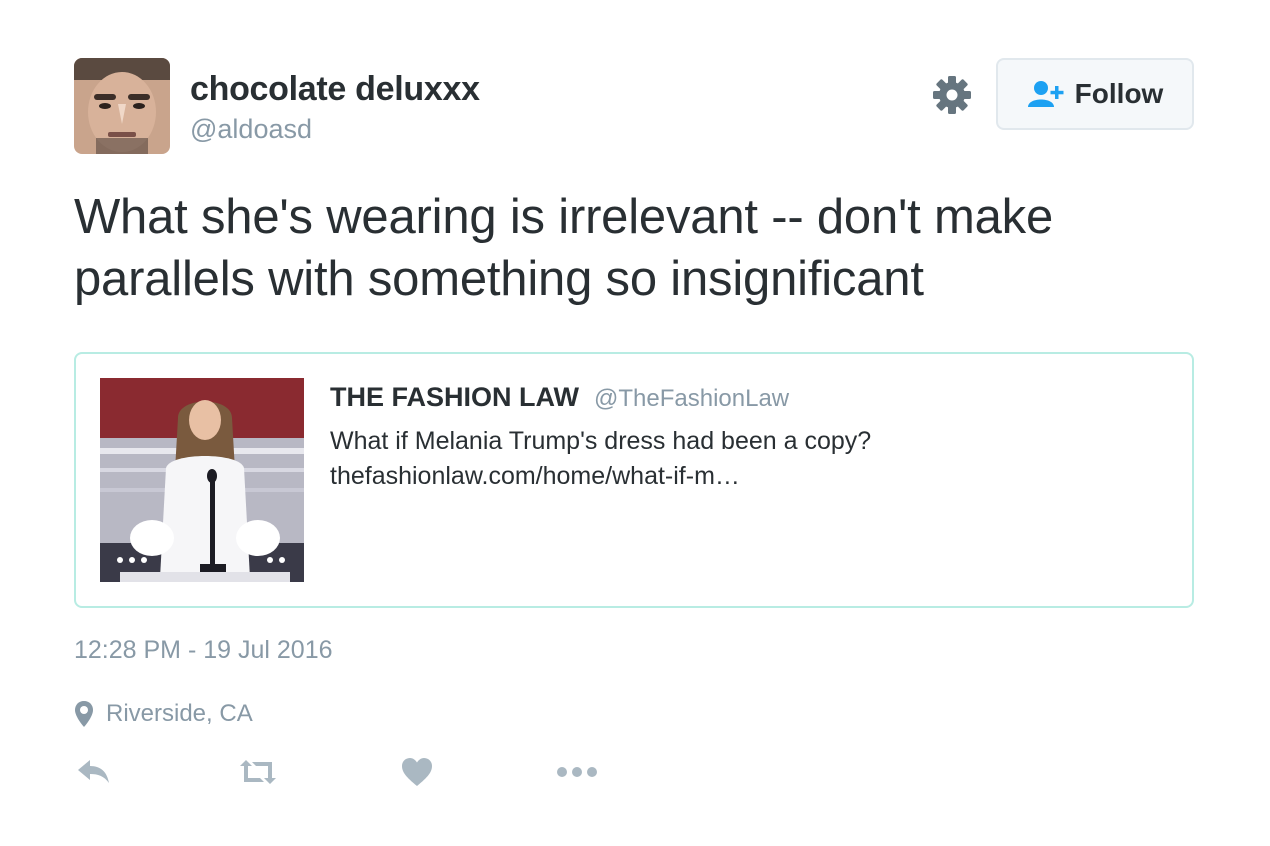 This screenshot has height=846, width=1270. I want to click on display-name: chocolate deluxxx, so click(335, 89).